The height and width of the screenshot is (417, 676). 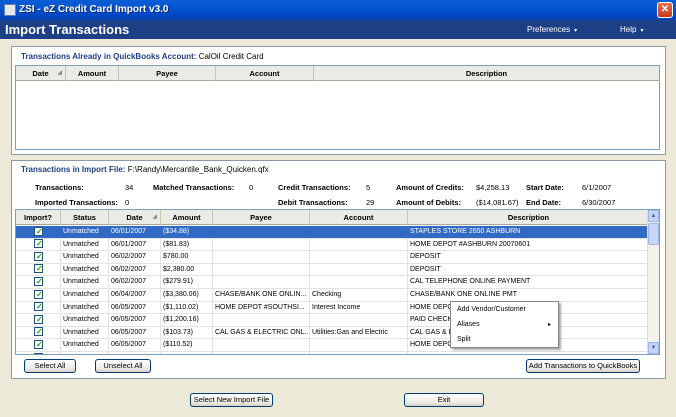 What do you see at coordinates (135, 332) in the screenshot?
I see `date-cell: 06/05/2007` at bounding box center [135, 332].